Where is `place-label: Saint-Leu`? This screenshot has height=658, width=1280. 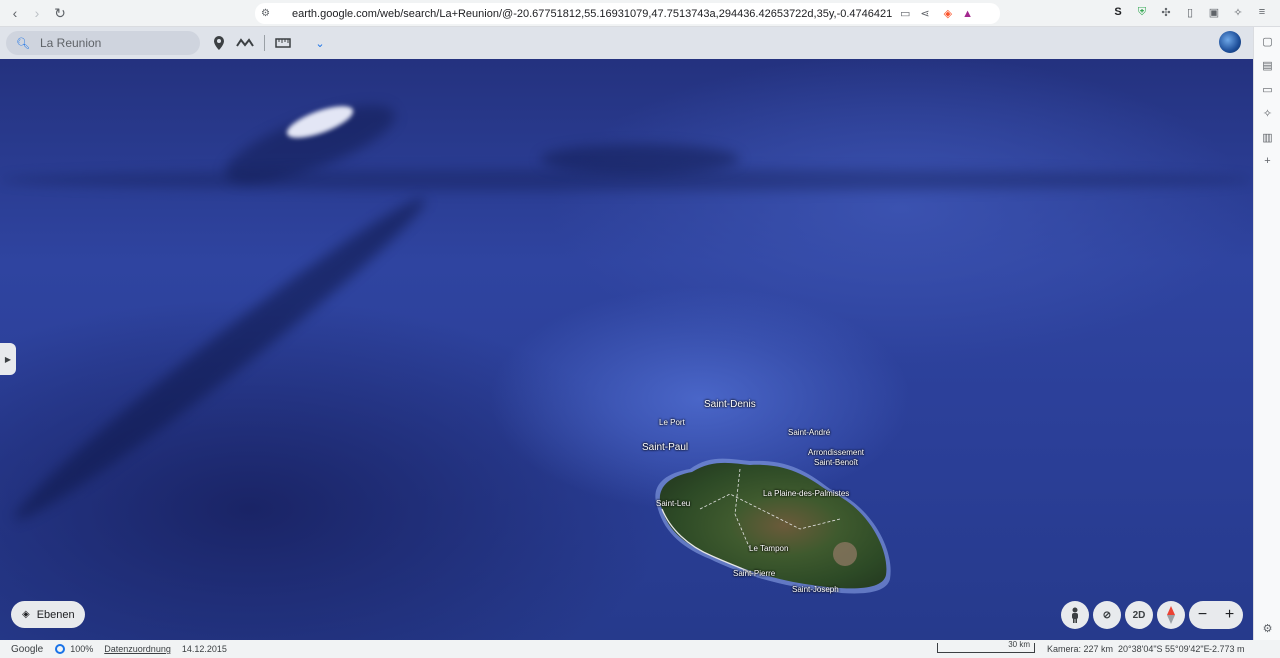
place-label: Saint-Leu is located at coordinates (673, 503).